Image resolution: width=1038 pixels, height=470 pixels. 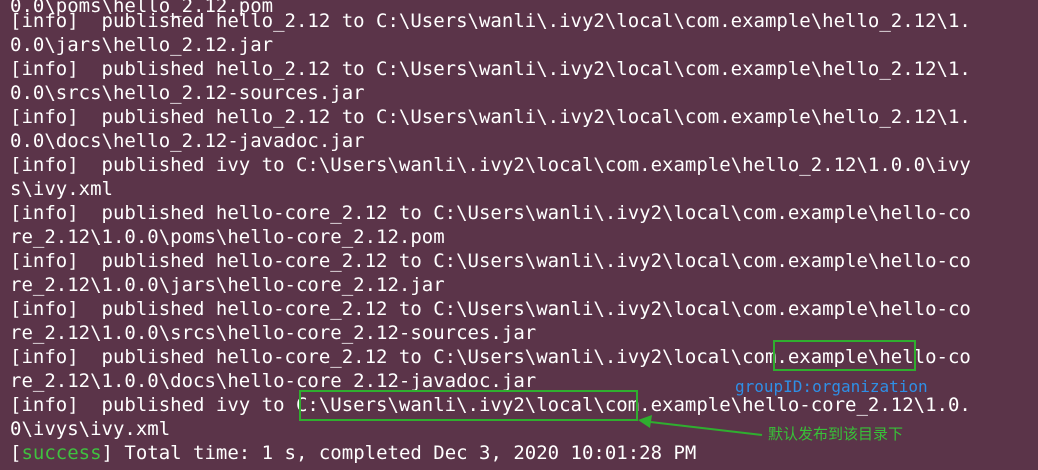 What do you see at coordinates (61, 453) in the screenshot?
I see `success-tag: success` at bounding box center [61, 453].